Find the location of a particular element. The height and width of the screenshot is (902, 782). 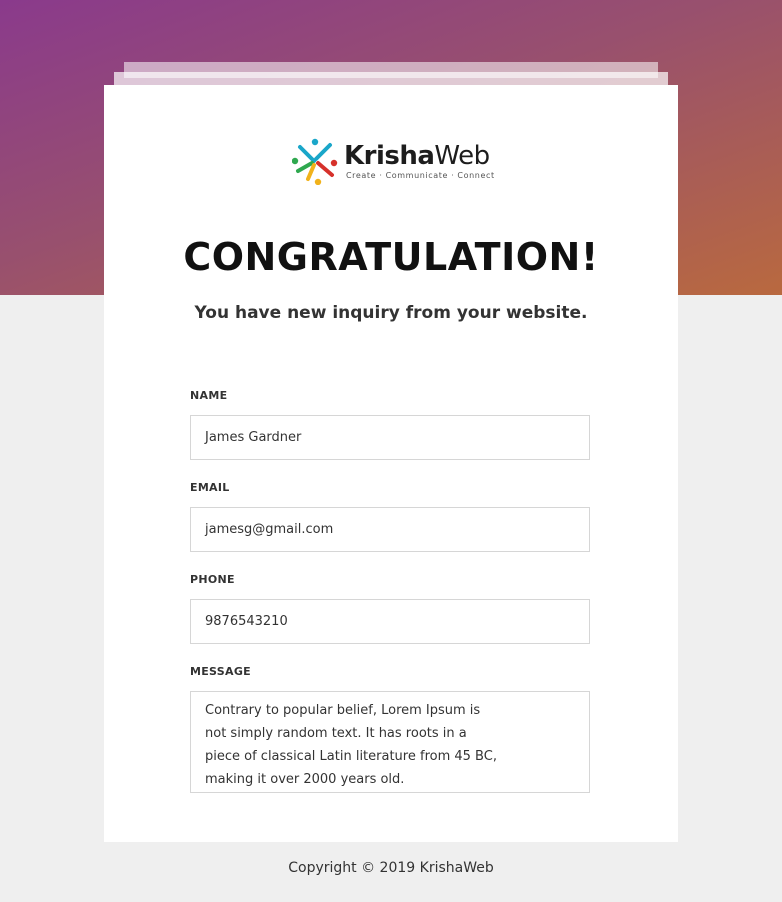

krishaweb-logo-icon is located at coordinates (315, 161).